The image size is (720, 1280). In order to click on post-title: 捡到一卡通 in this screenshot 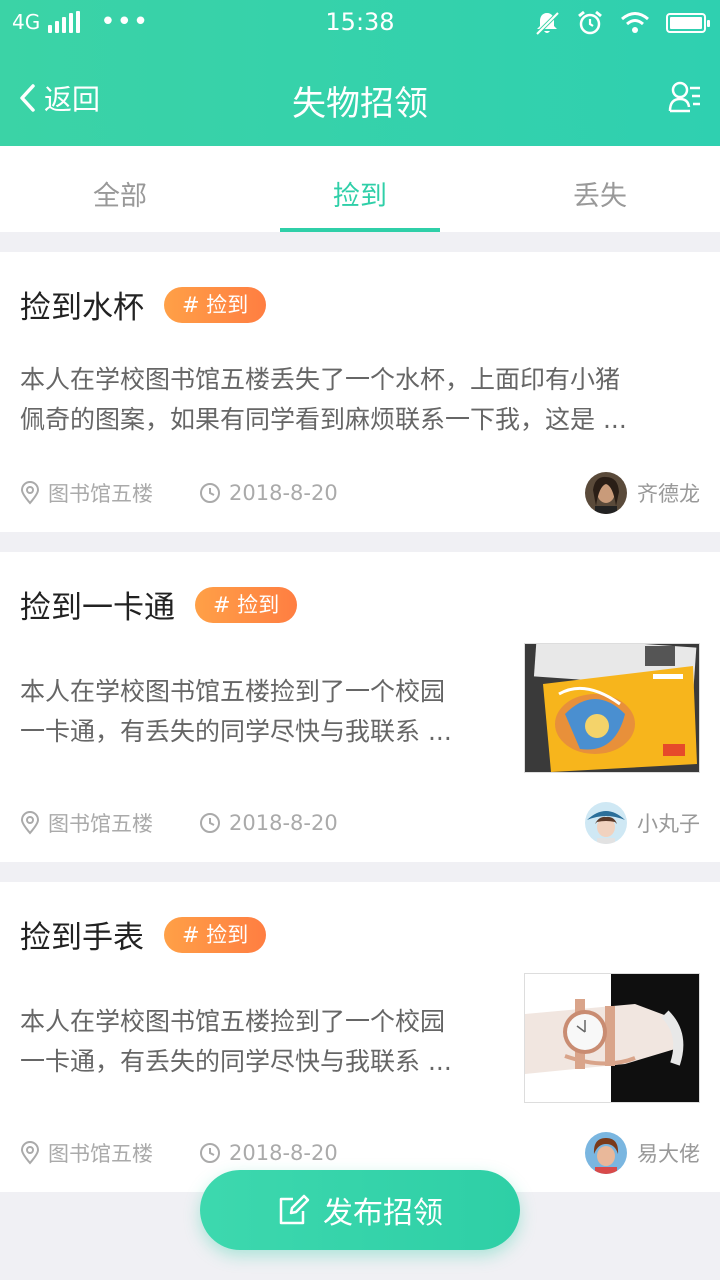, I will do `click(97, 608)`.